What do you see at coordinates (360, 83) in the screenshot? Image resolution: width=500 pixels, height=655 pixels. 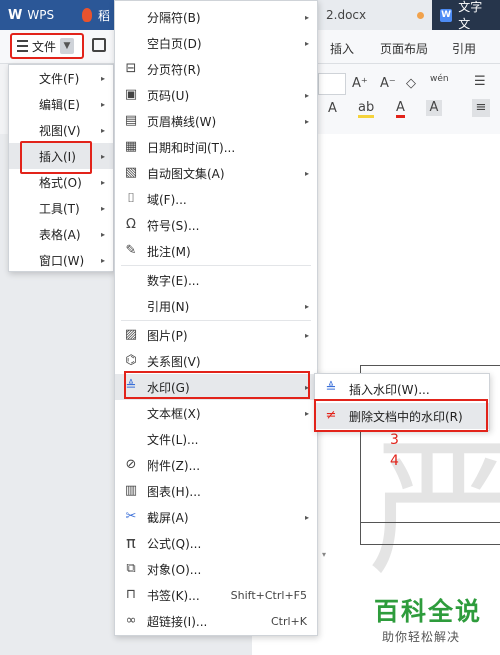 I see `grow-font-icon: A⁺` at bounding box center [360, 83].